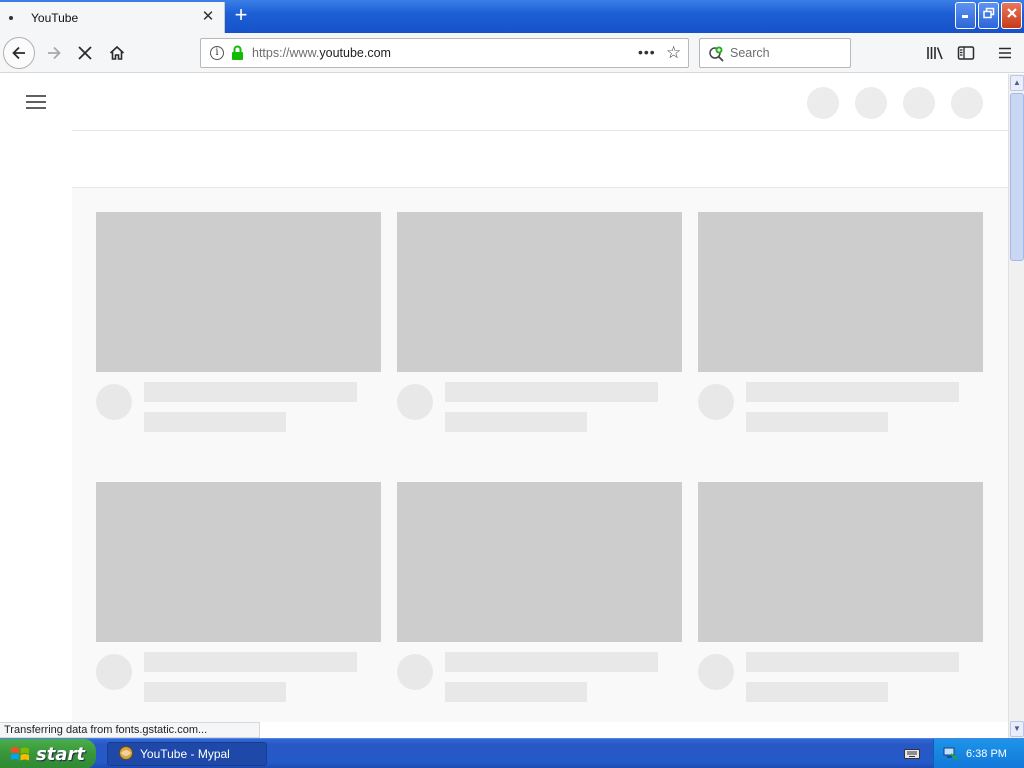  Describe the element at coordinates (512, 753) in the screenshot. I see `windows-taskbar: start YouTube - Mypal 6:38 PM` at that location.